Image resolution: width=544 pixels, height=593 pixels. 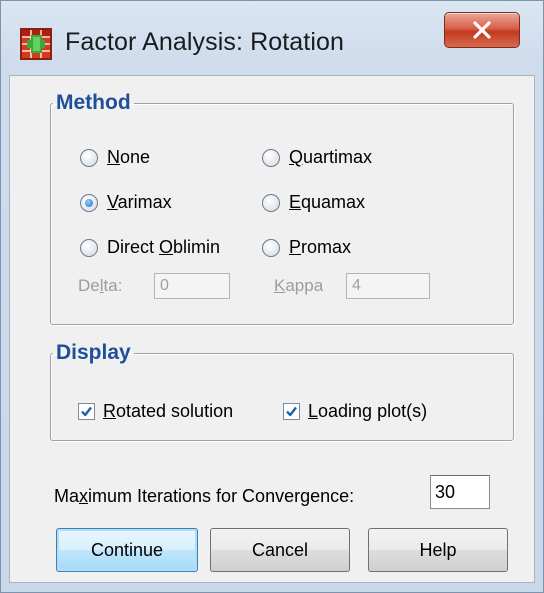 I want to click on cancel-button: Cancel, so click(x=280, y=550).